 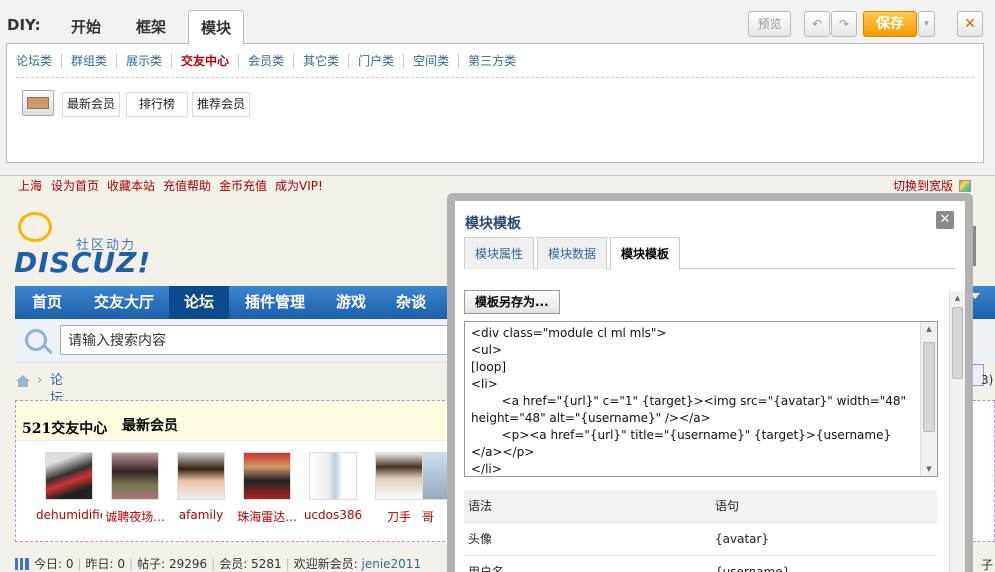 I want to click on stats-bar-icon, so click(x=22, y=564).